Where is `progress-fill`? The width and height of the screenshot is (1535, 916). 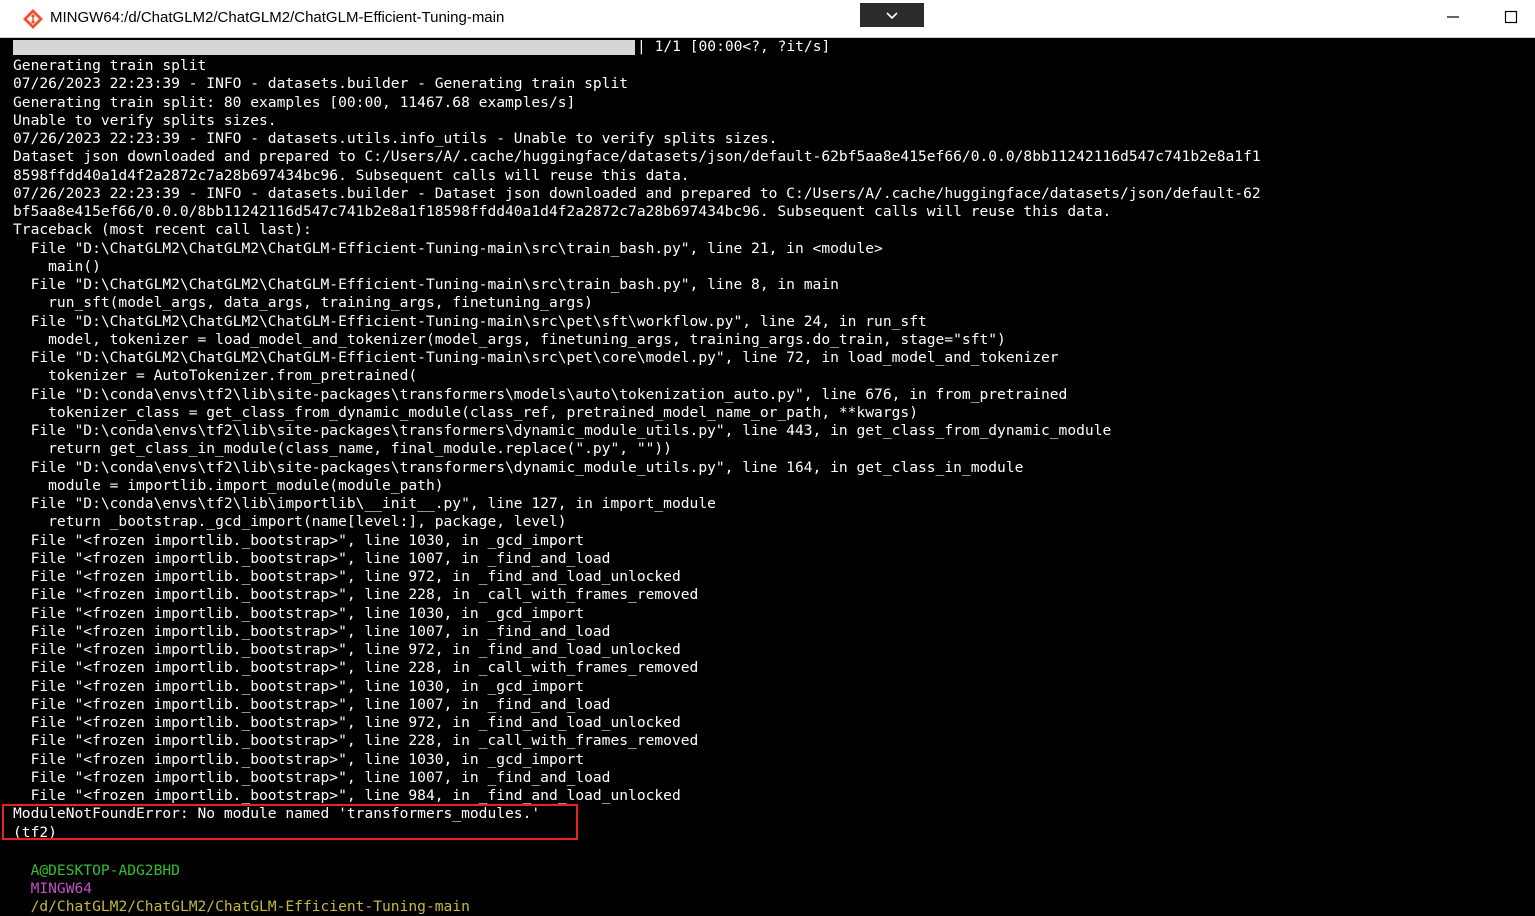 progress-fill is located at coordinates (324, 47).